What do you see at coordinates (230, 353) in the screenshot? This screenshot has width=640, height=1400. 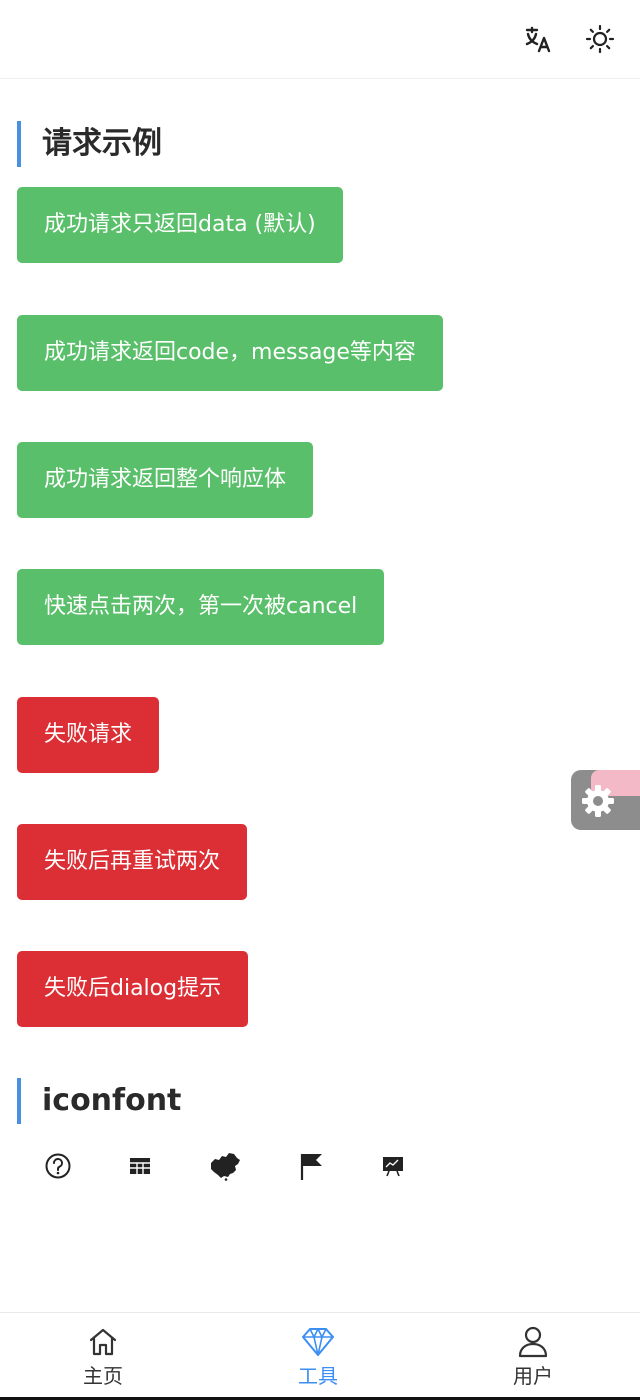 I see `success-code-button: 成功请求返回code，message等内容` at bounding box center [230, 353].